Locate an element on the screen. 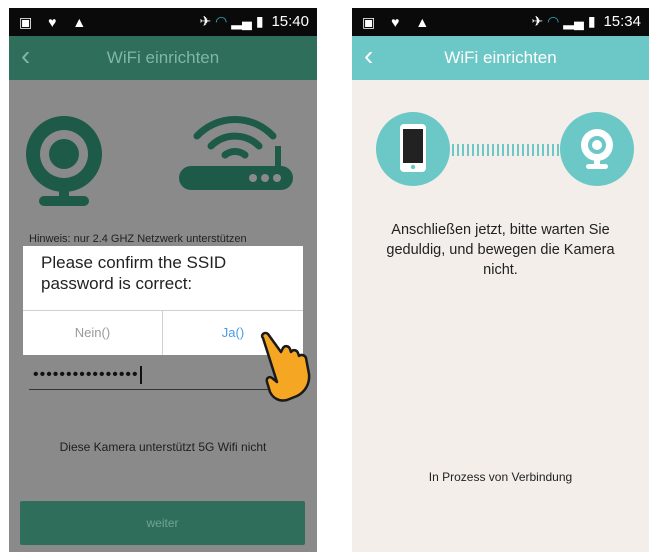 The height and width of the screenshot is (552, 649). pointing-hand-icon is located at coordinates (285, 366).